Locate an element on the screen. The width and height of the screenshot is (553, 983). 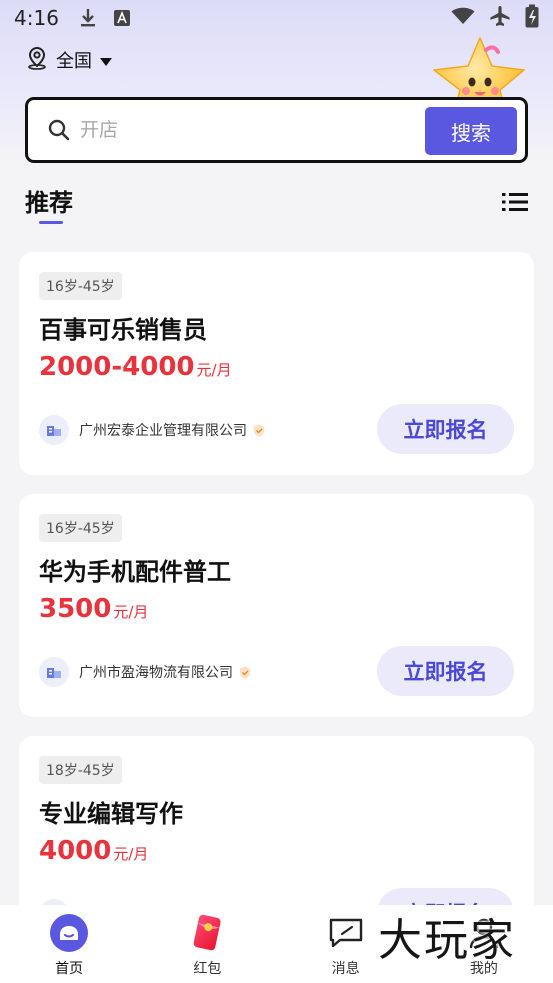
job-title: 百事可乐销售员 is located at coordinates (123, 330).